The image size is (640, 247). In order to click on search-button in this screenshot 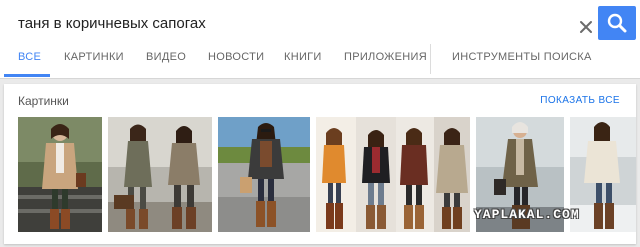, I will do `click(617, 23)`.